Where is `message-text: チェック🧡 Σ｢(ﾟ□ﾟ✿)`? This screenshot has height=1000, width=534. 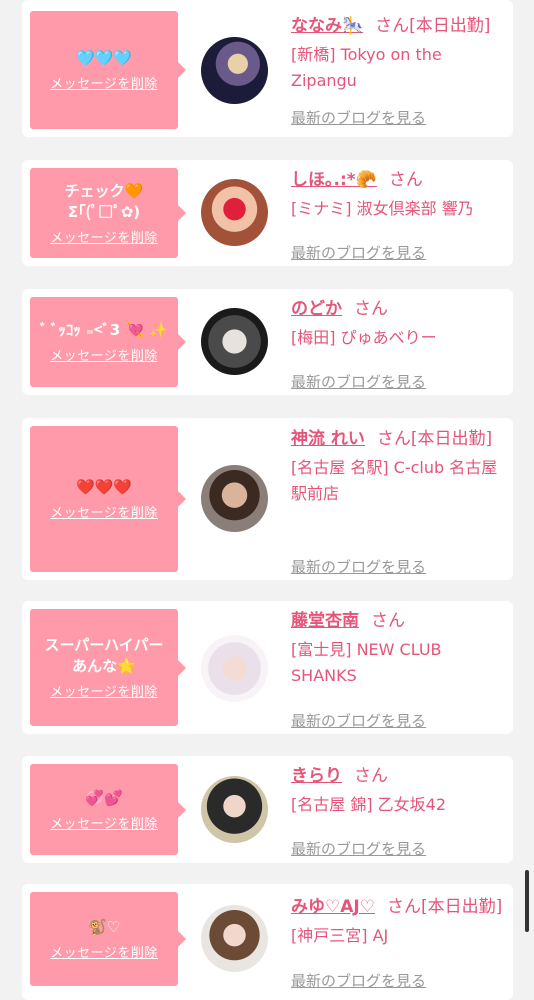 message-text: チェック🧡 Σ｢(ﾟ□ﾟ✿) is located at coordinates (104, 201).